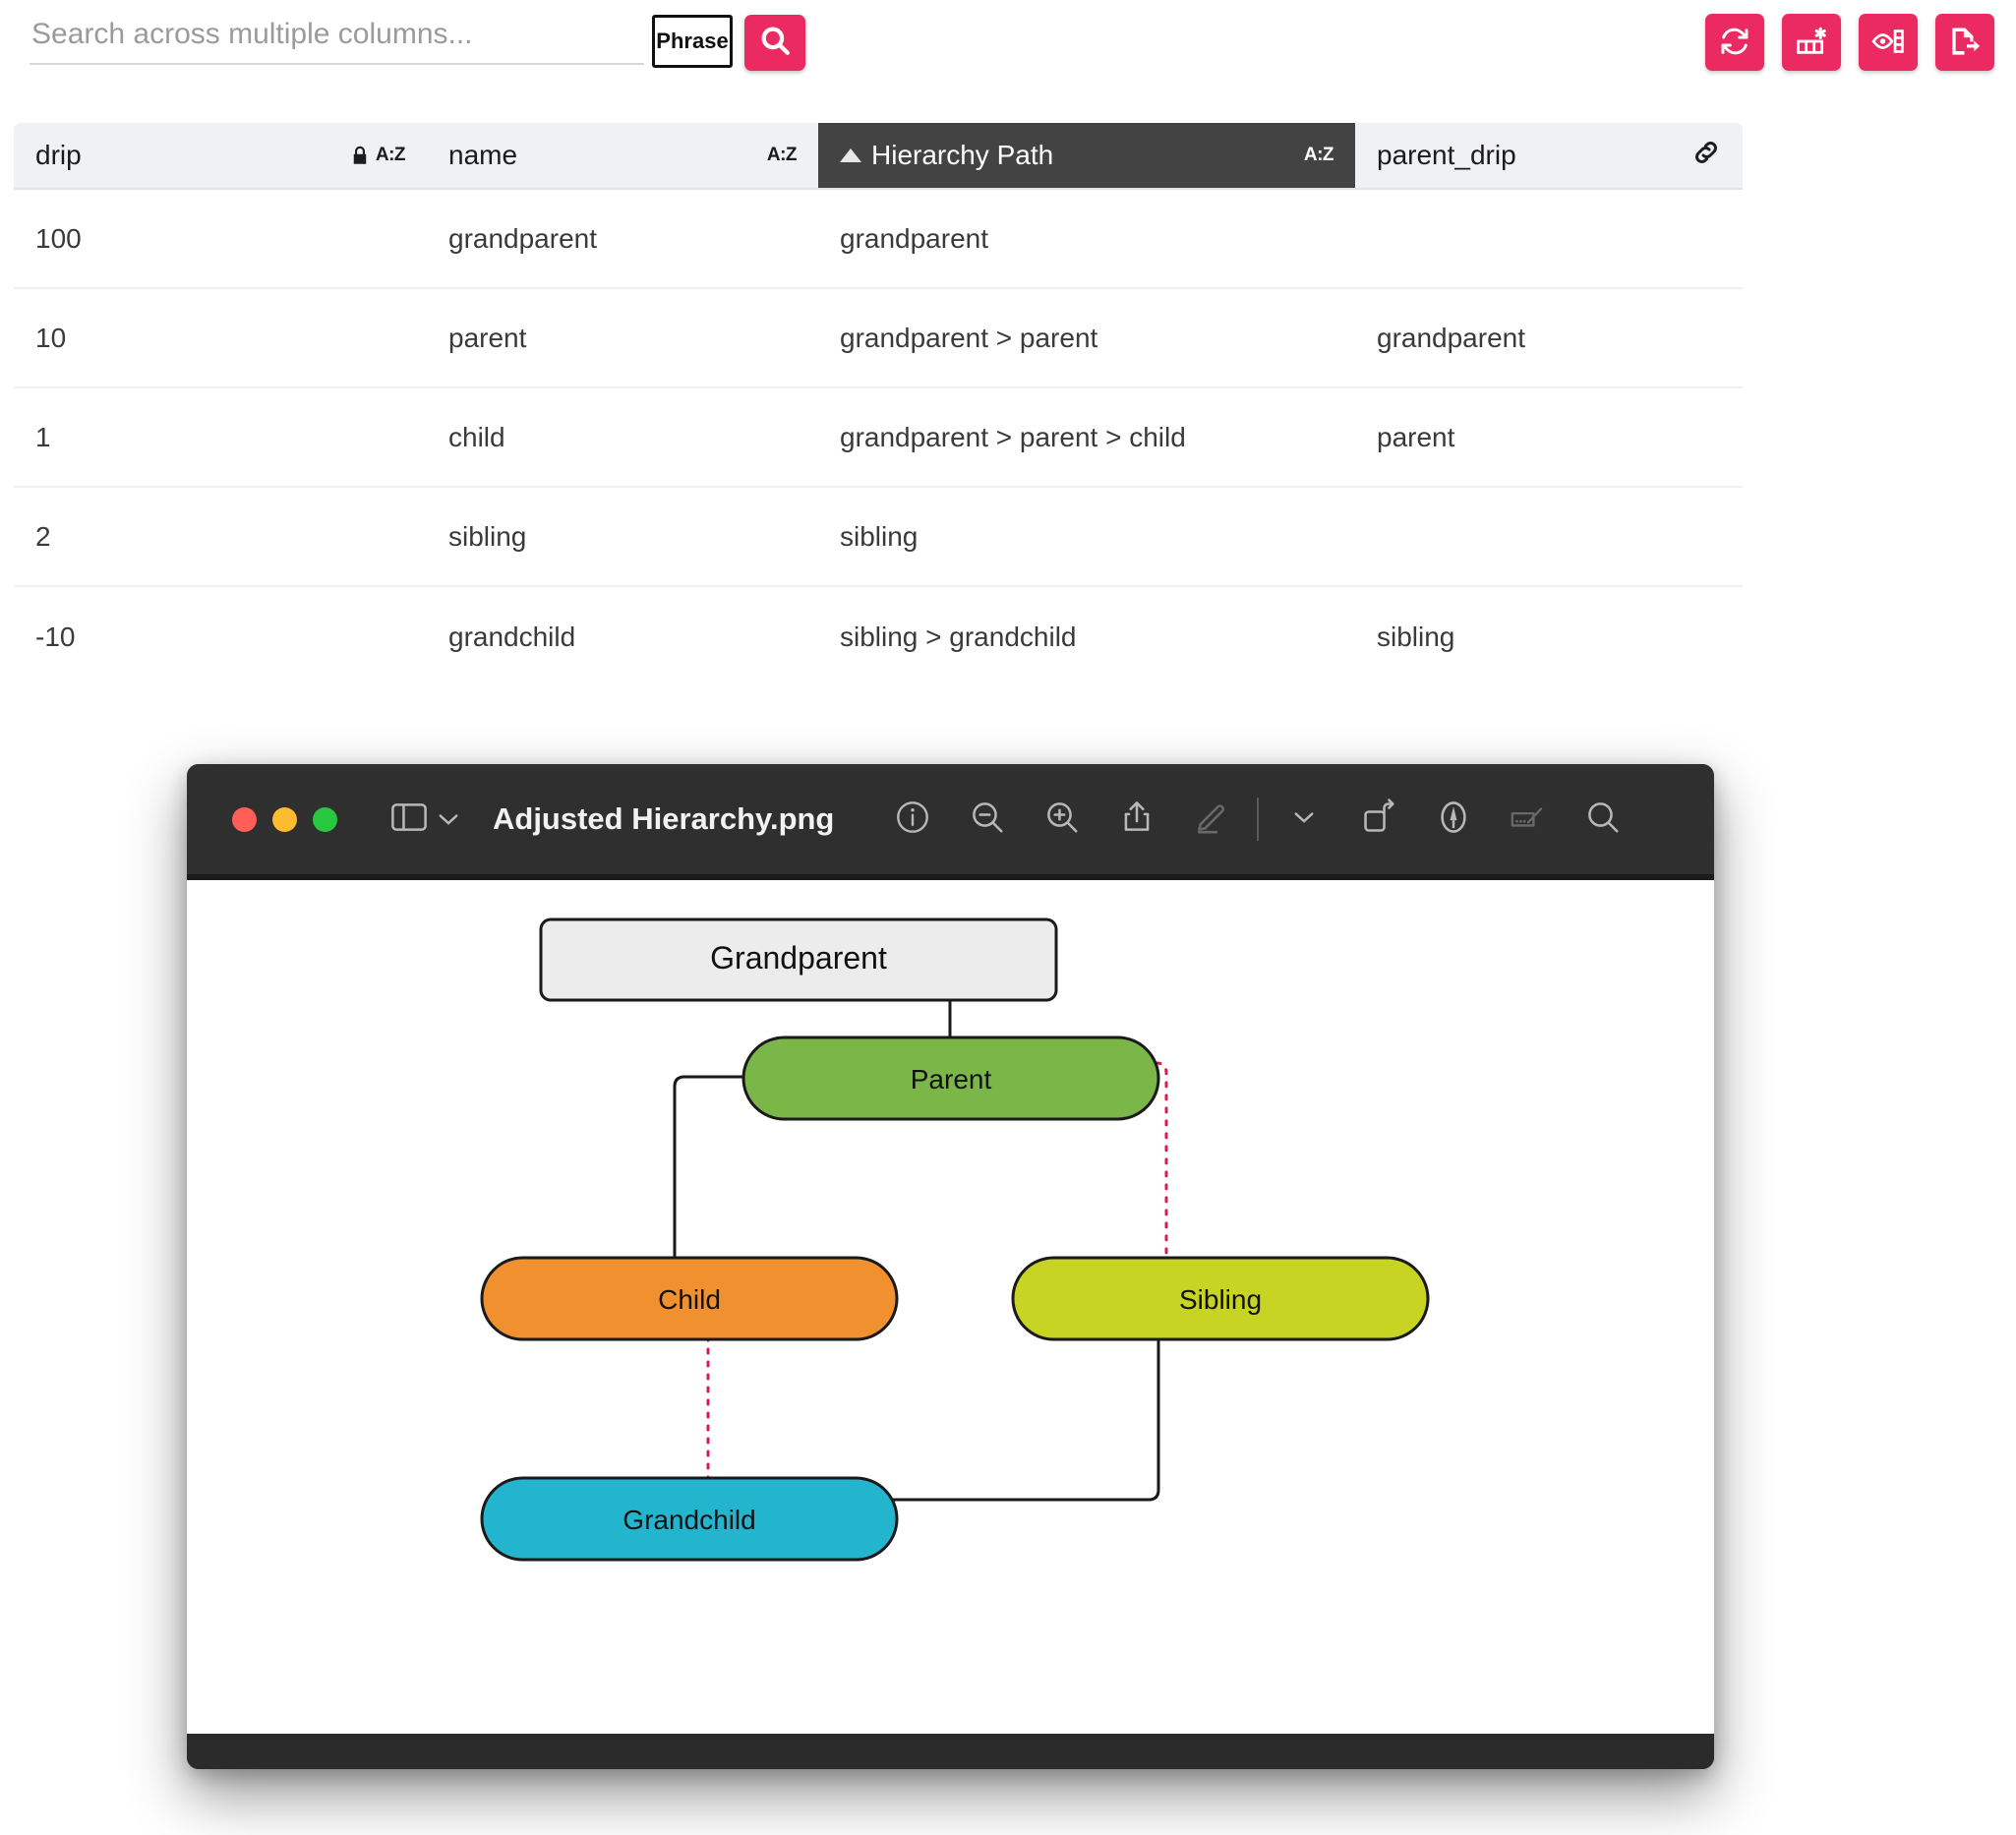 Image resolution: width=2016 pixels, height=1835 pixels. I want to click on action-button-group, so click(1849, 42).